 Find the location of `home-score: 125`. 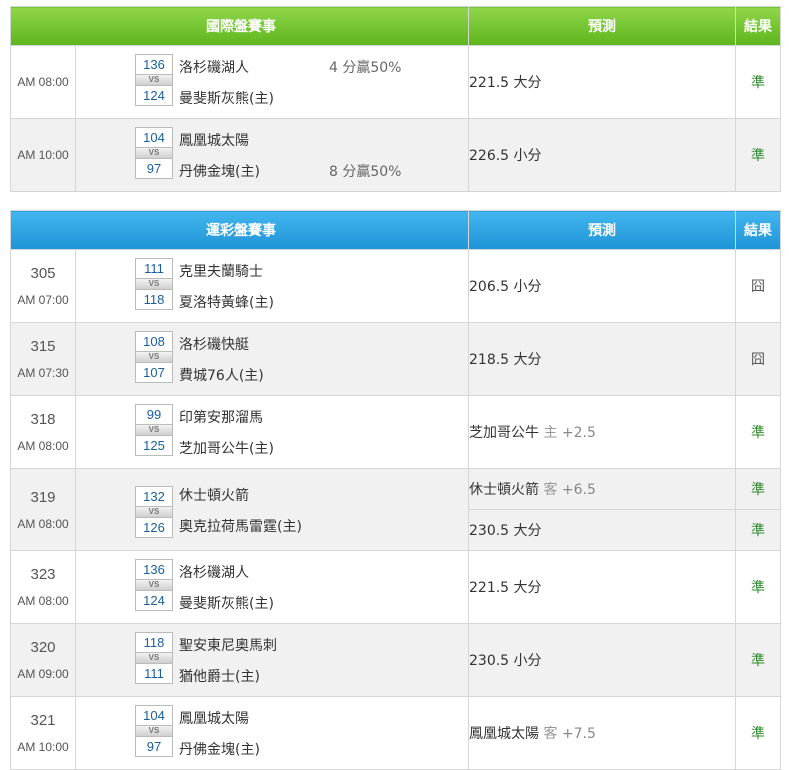

home-score: 125 is located at coordinates (154, 445).